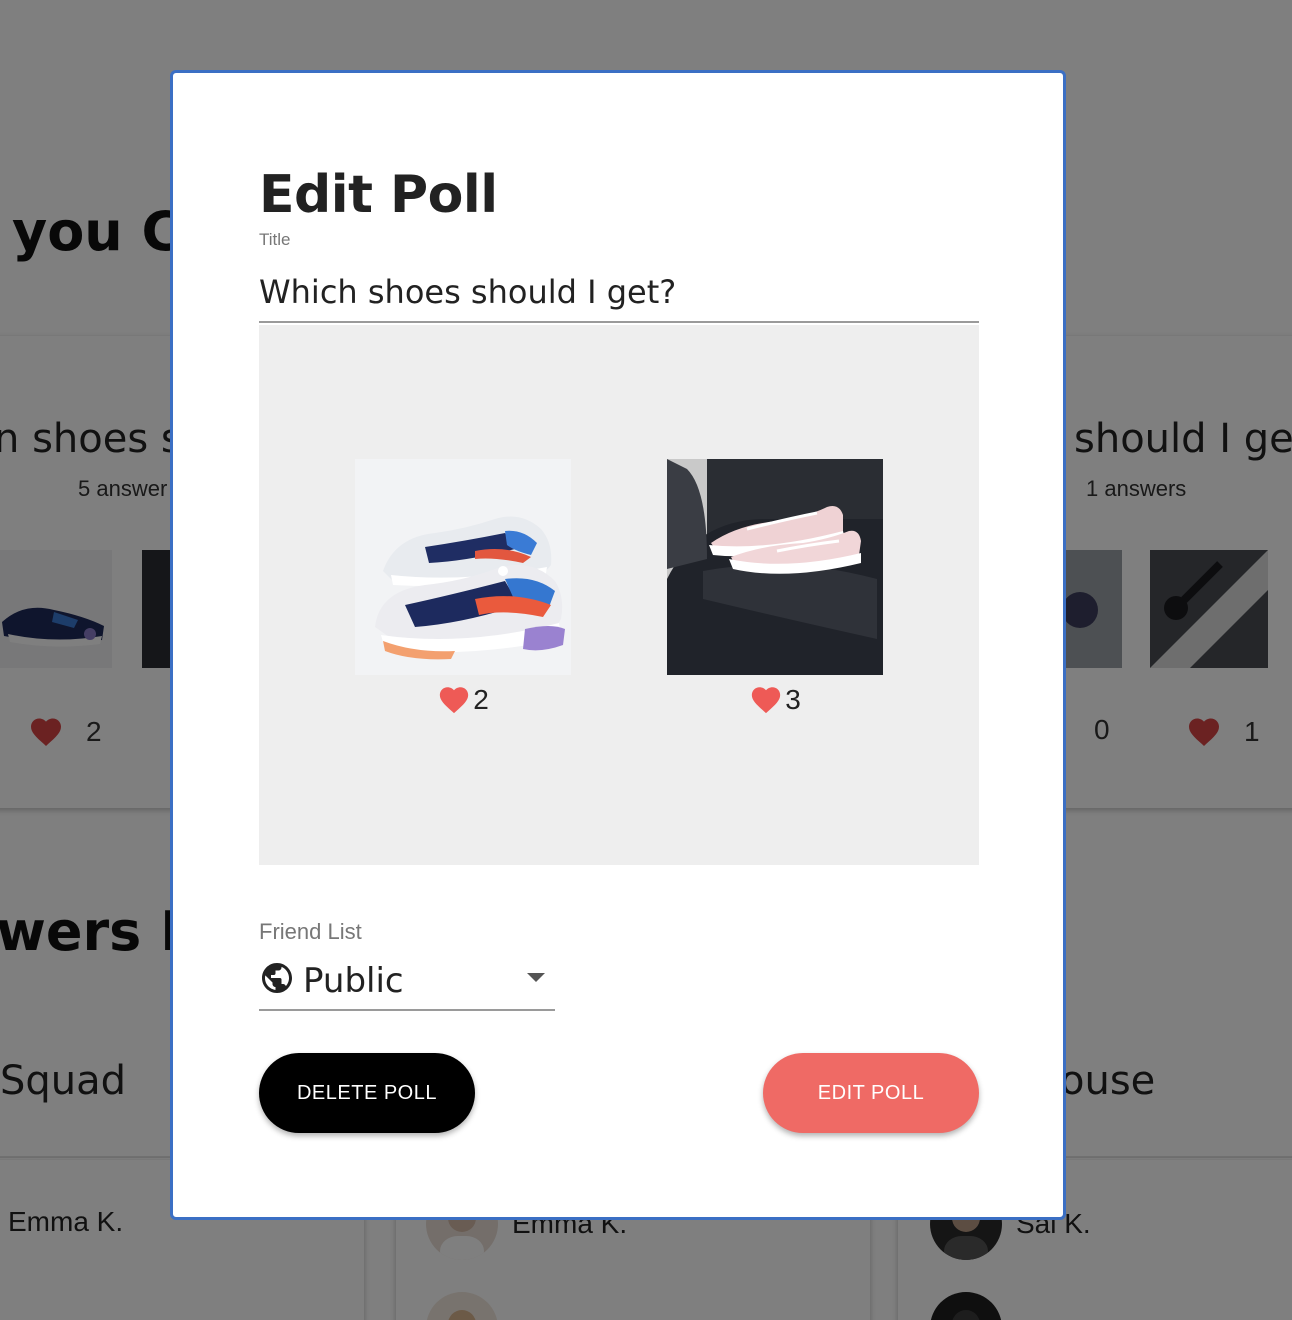  What do you see at coordinates (407, 982) in the screenshot?
I see `friend-list-select: Public` at bounding box center [407, 982].